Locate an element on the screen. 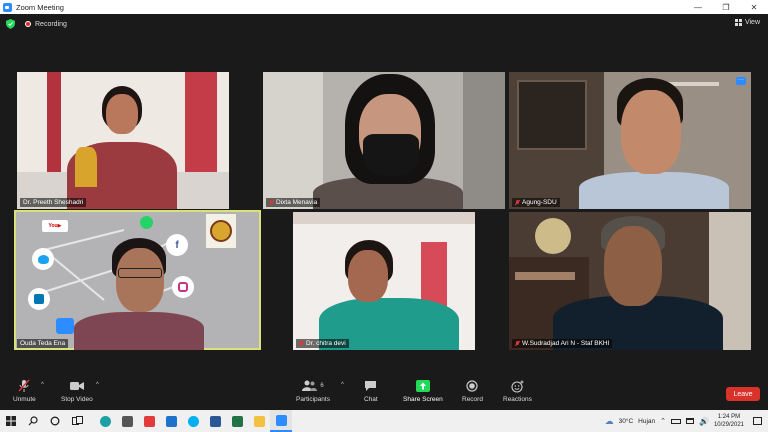 Image resolution: width=768 pixels, height=432 pixels. reactions-label: Reactions is located at coordinates (517, 399).